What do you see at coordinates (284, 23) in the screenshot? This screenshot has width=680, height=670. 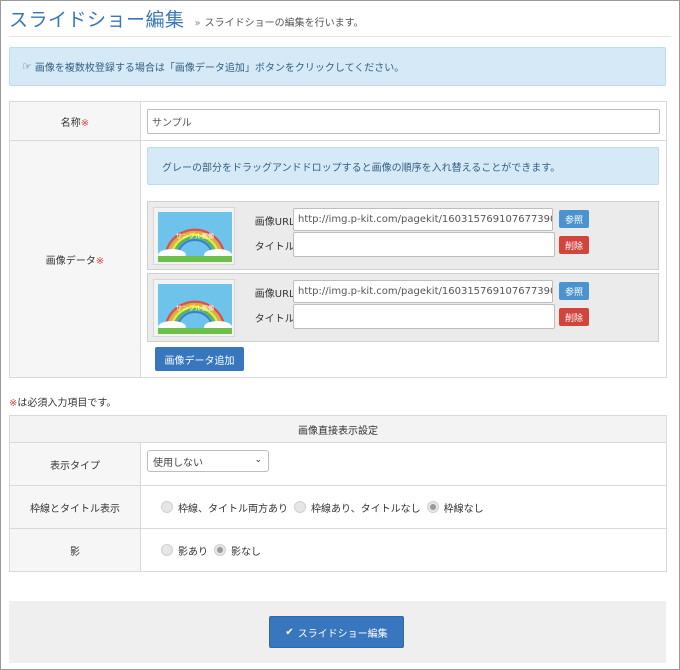 I see `page-subtitle: スライドショーの編集を行います。` at bounding box center [284, 23].